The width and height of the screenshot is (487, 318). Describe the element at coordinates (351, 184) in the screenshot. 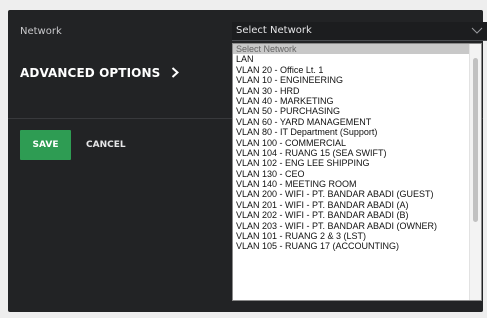

I see `dropdown-option: VLAN 140 - MEETING ROOM` at that location.